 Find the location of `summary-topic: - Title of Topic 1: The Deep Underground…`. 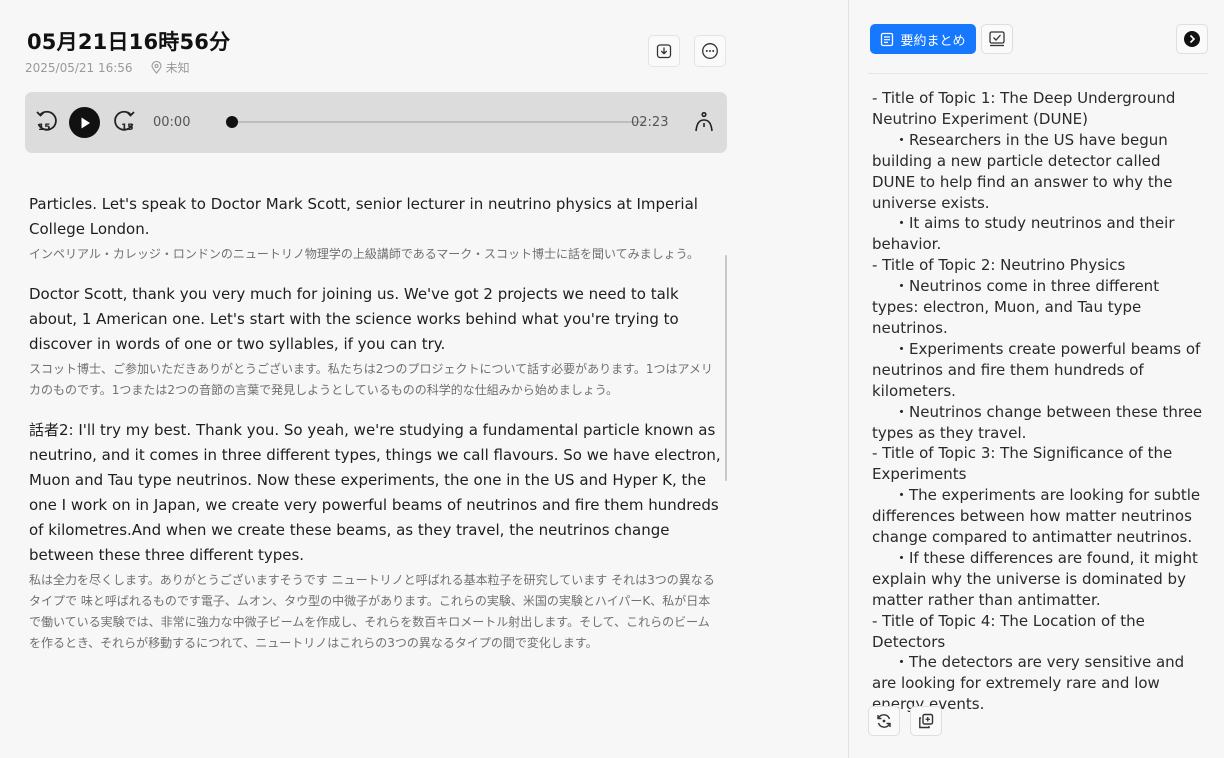

summary-topic: - Title of Topic 1: The Deep Underground… is located at coordinates (1024, 108).